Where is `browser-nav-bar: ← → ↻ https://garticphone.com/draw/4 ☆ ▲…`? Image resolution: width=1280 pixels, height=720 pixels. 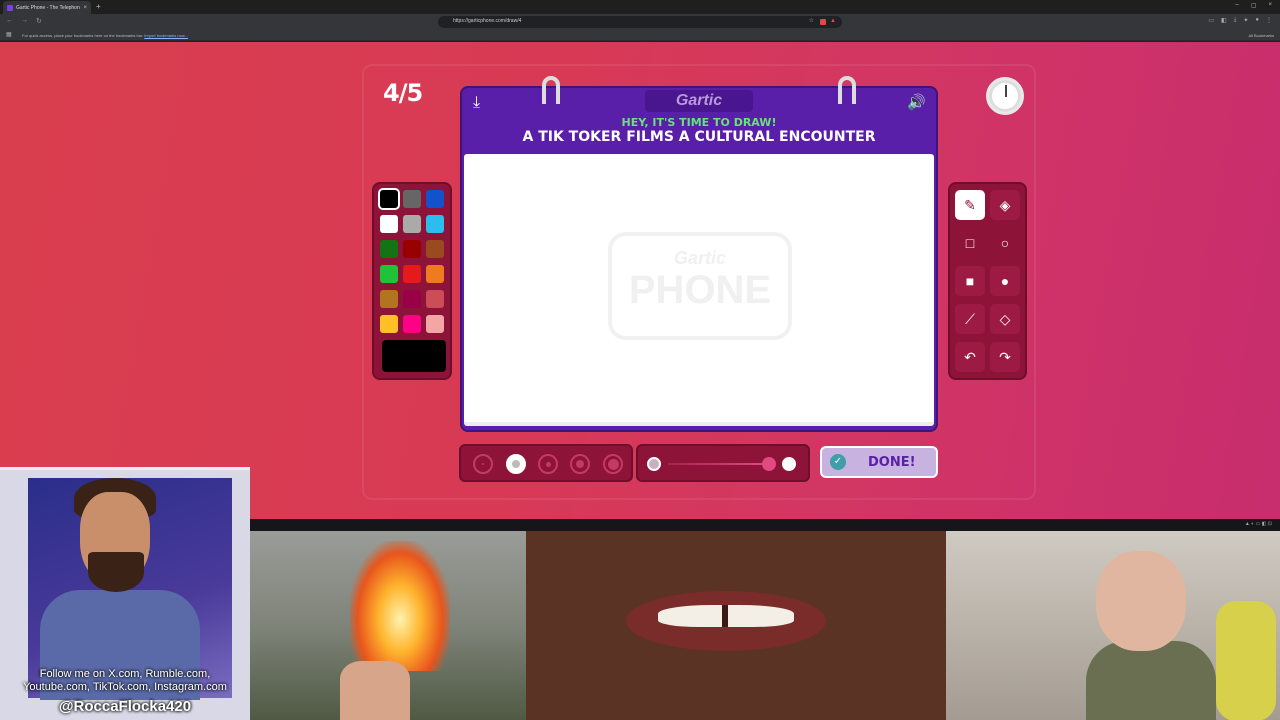 browser-nav-bar: ← → ↻ https://garticphone.com/draw/4 ☆ ▲… is located at coordinates (640, 22).